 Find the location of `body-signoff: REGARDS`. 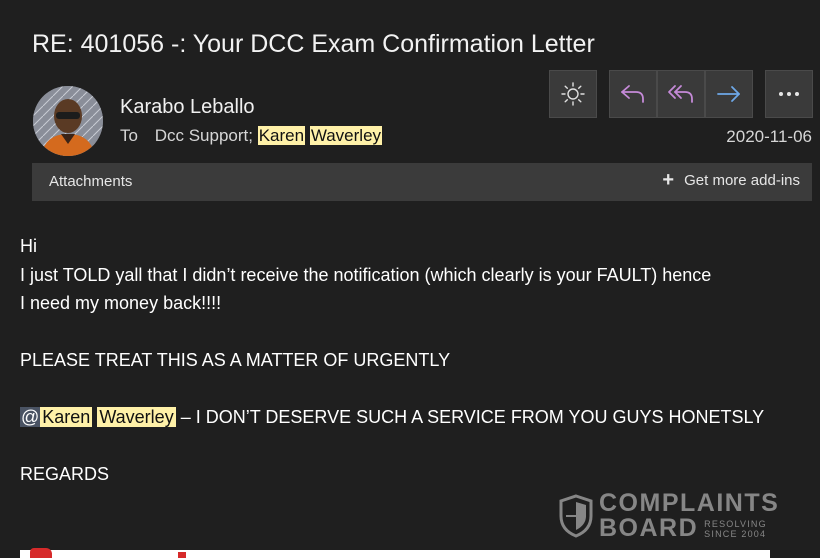

body-signoff: REGARDS is located at coordinates (65, 474).